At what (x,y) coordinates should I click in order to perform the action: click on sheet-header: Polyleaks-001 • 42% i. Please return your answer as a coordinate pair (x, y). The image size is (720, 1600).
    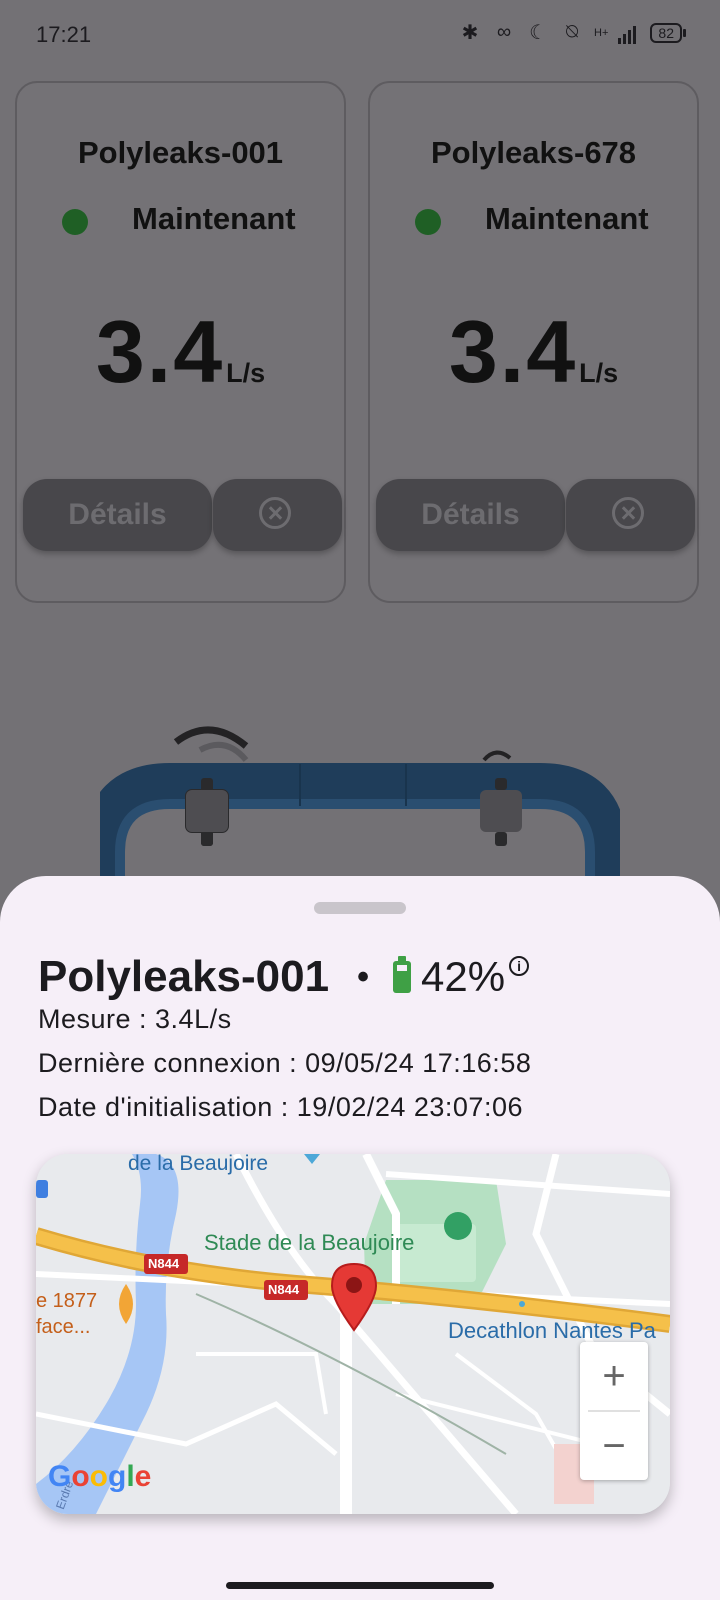
    Looking at the image, I should click on (284, 977).